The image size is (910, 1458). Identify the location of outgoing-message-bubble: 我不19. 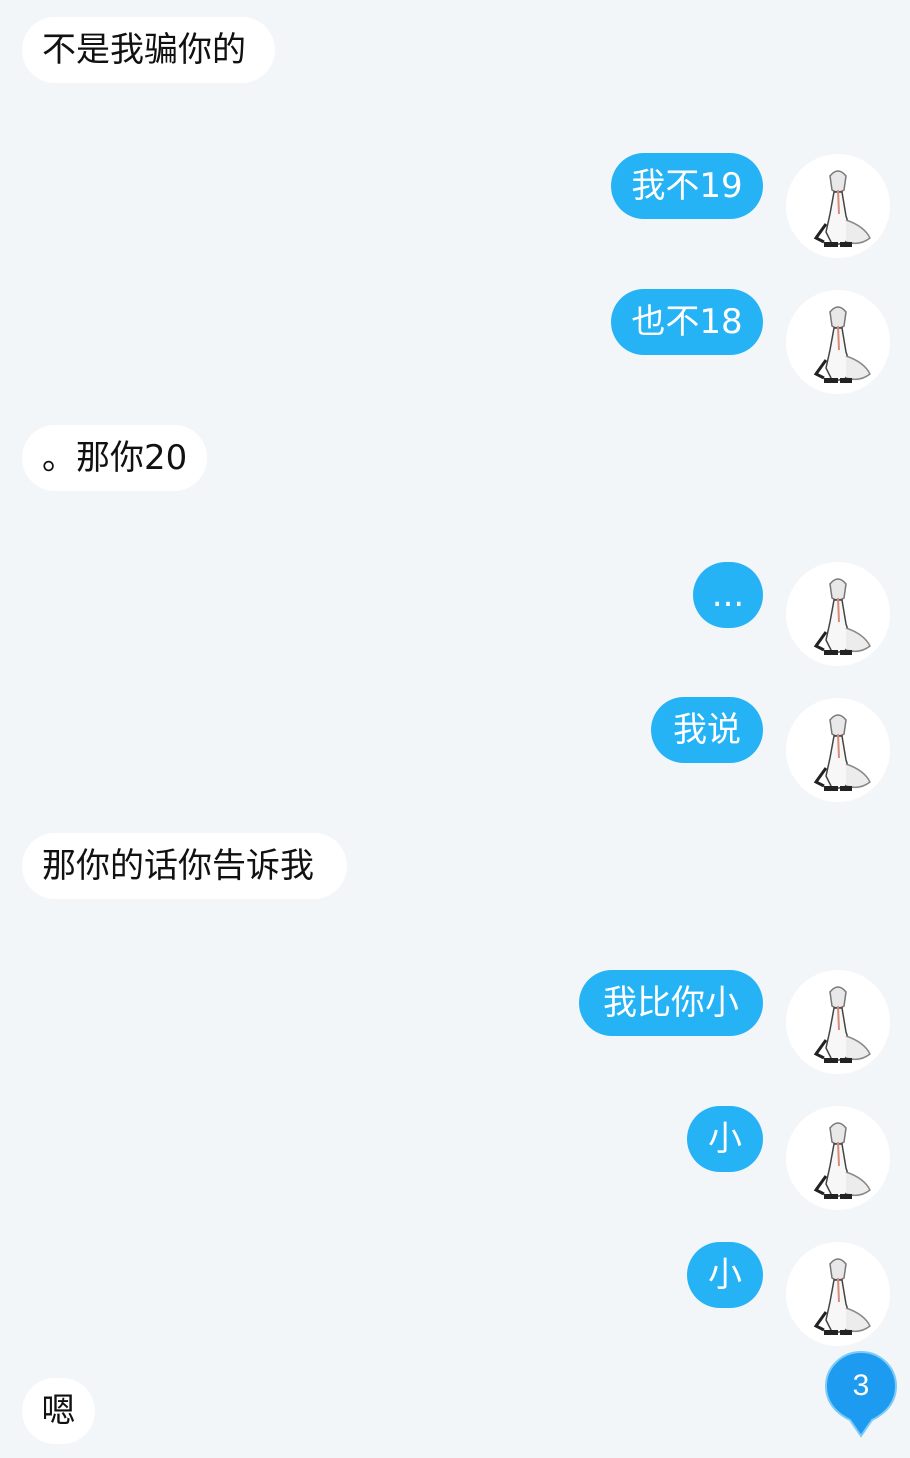
(687, 186).